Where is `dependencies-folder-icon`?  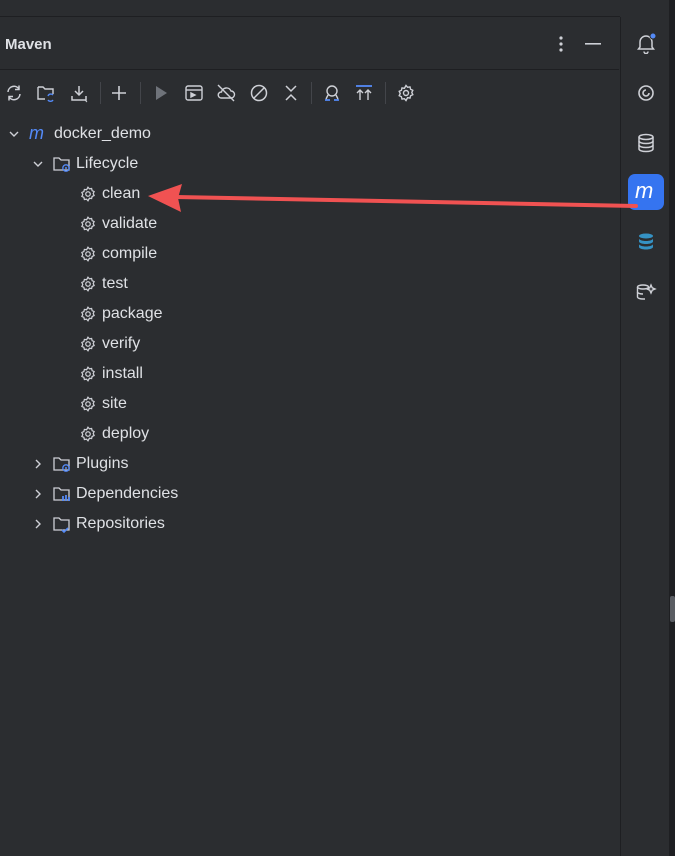 dependencies-folder-icon is located at coordinates (62, 494).